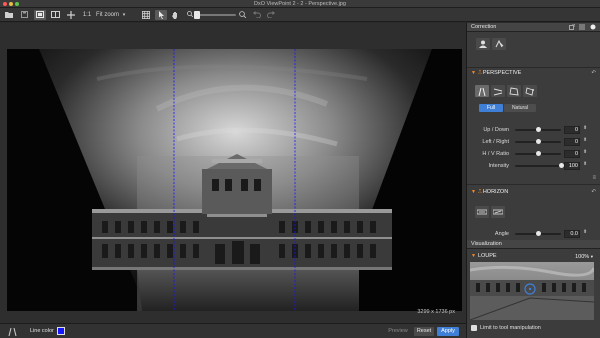  I want to click on line-color-swatch, so click(61, 331).